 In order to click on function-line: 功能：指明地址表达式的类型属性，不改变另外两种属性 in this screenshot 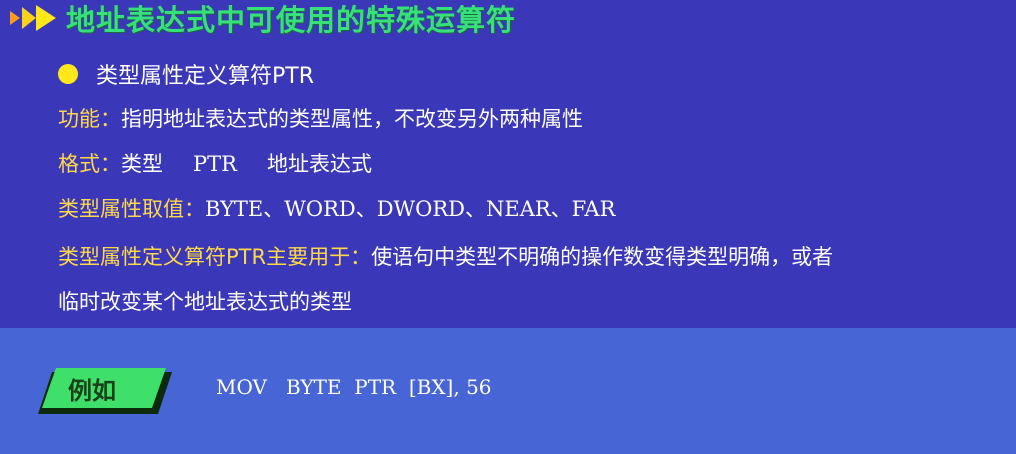, I will do `click(320, 118)`.